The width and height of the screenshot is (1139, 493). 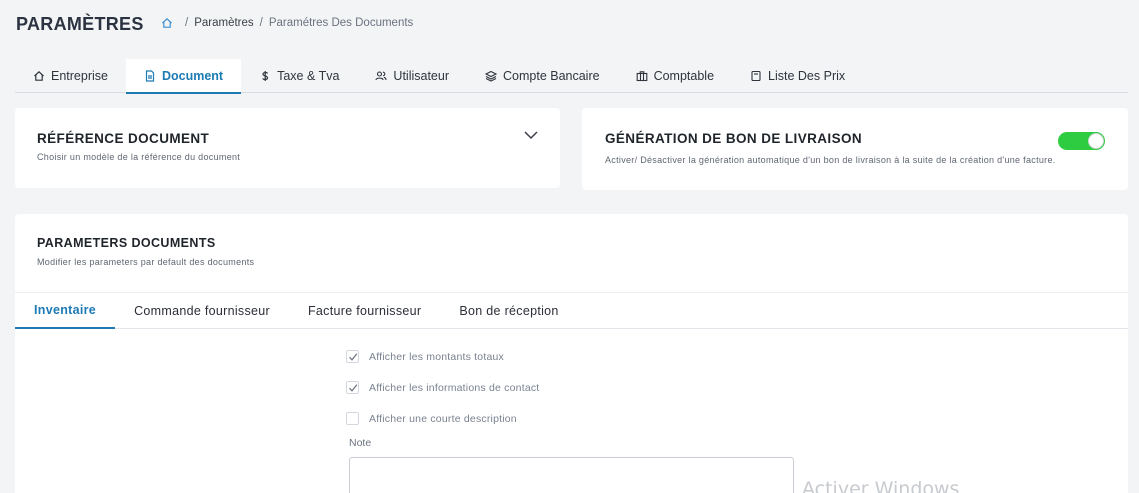 I want to click on tab-compte-bancaire: Compte Bancaire, so click(x=542, y=76).